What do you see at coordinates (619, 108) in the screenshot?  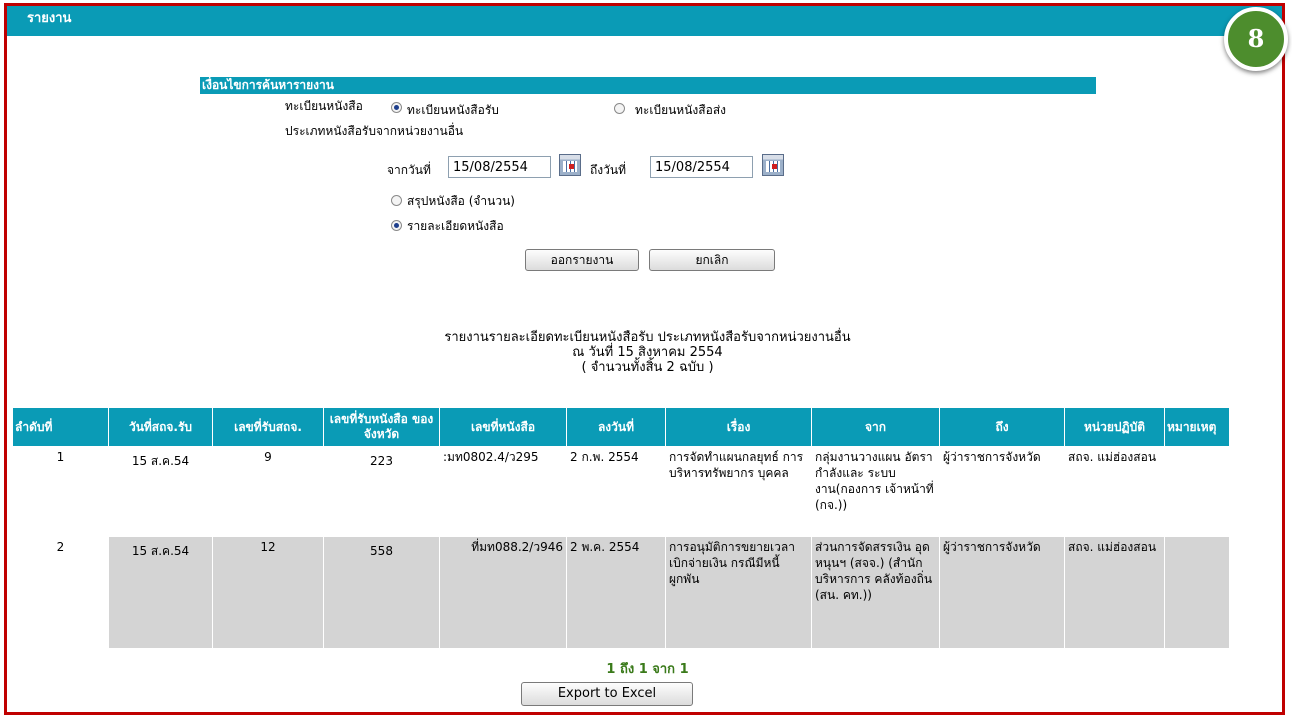 I see `radio-register-outgoing` at bounding box center [619, 108].